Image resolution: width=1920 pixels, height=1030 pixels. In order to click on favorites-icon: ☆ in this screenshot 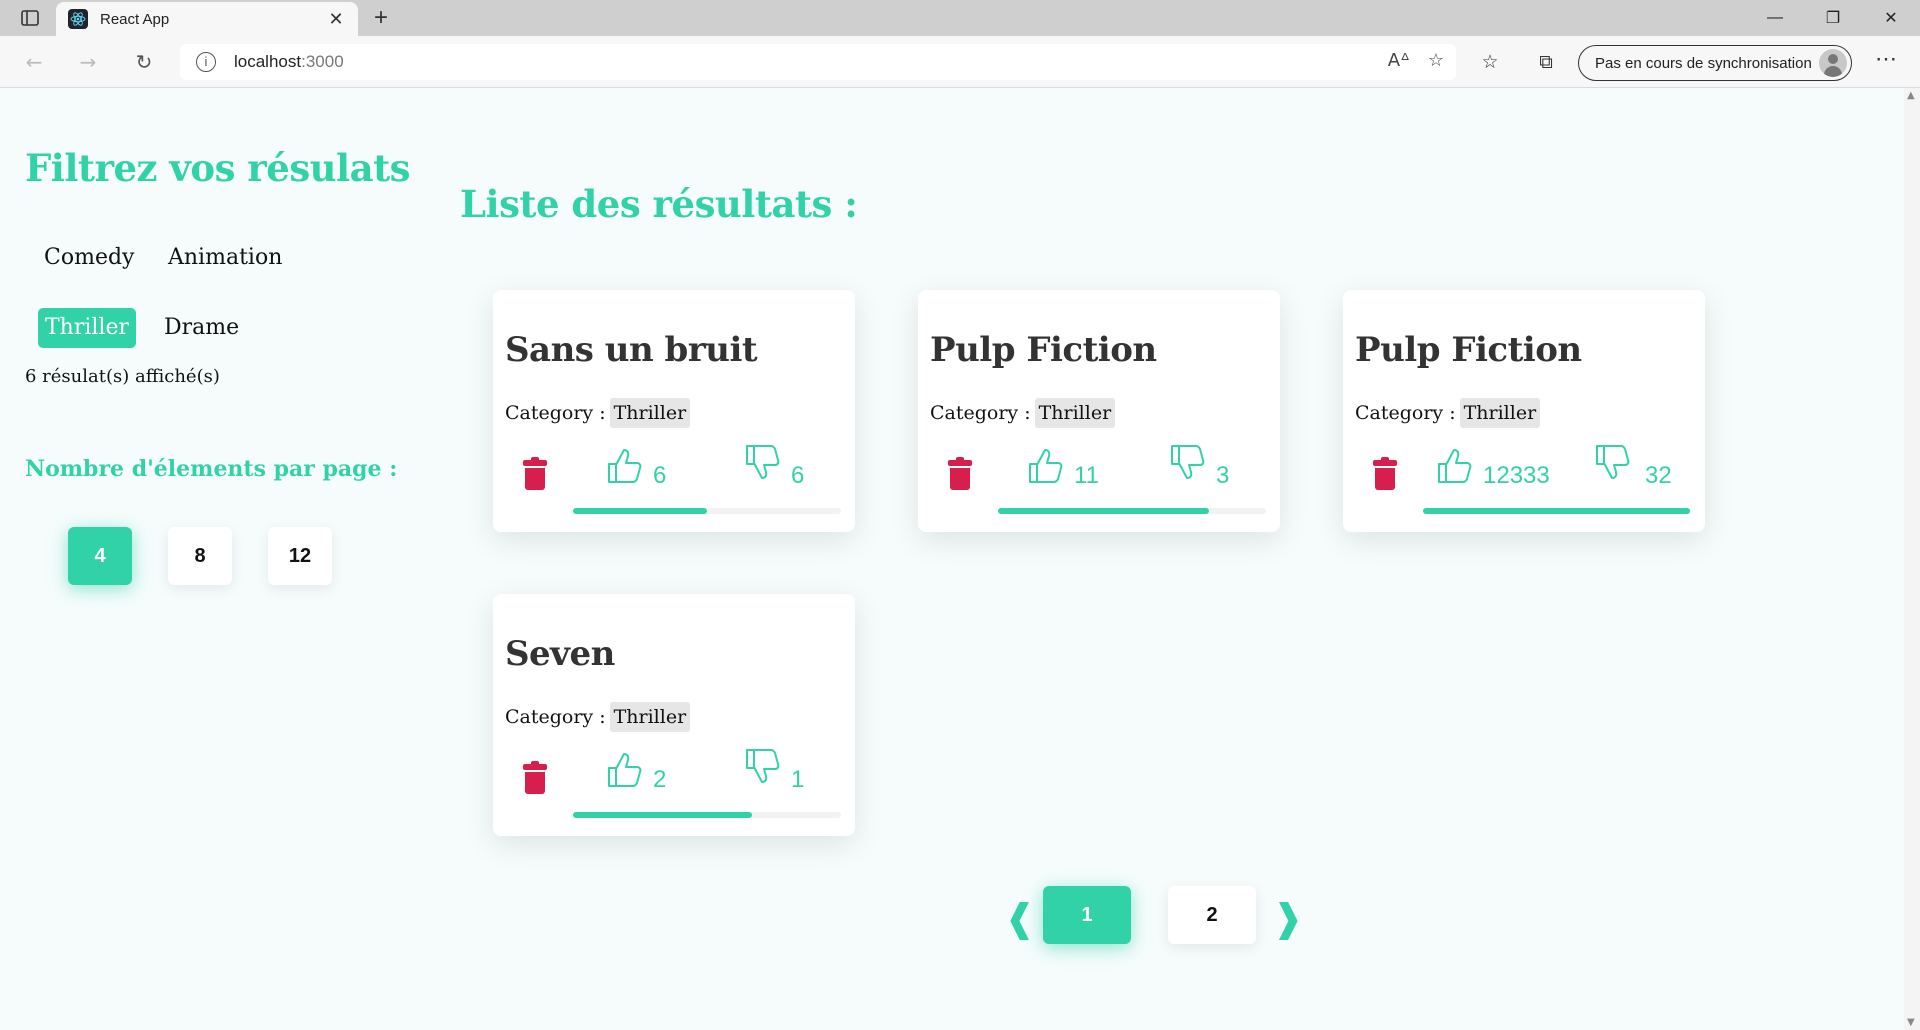, I will do `click(1490, 62)`.